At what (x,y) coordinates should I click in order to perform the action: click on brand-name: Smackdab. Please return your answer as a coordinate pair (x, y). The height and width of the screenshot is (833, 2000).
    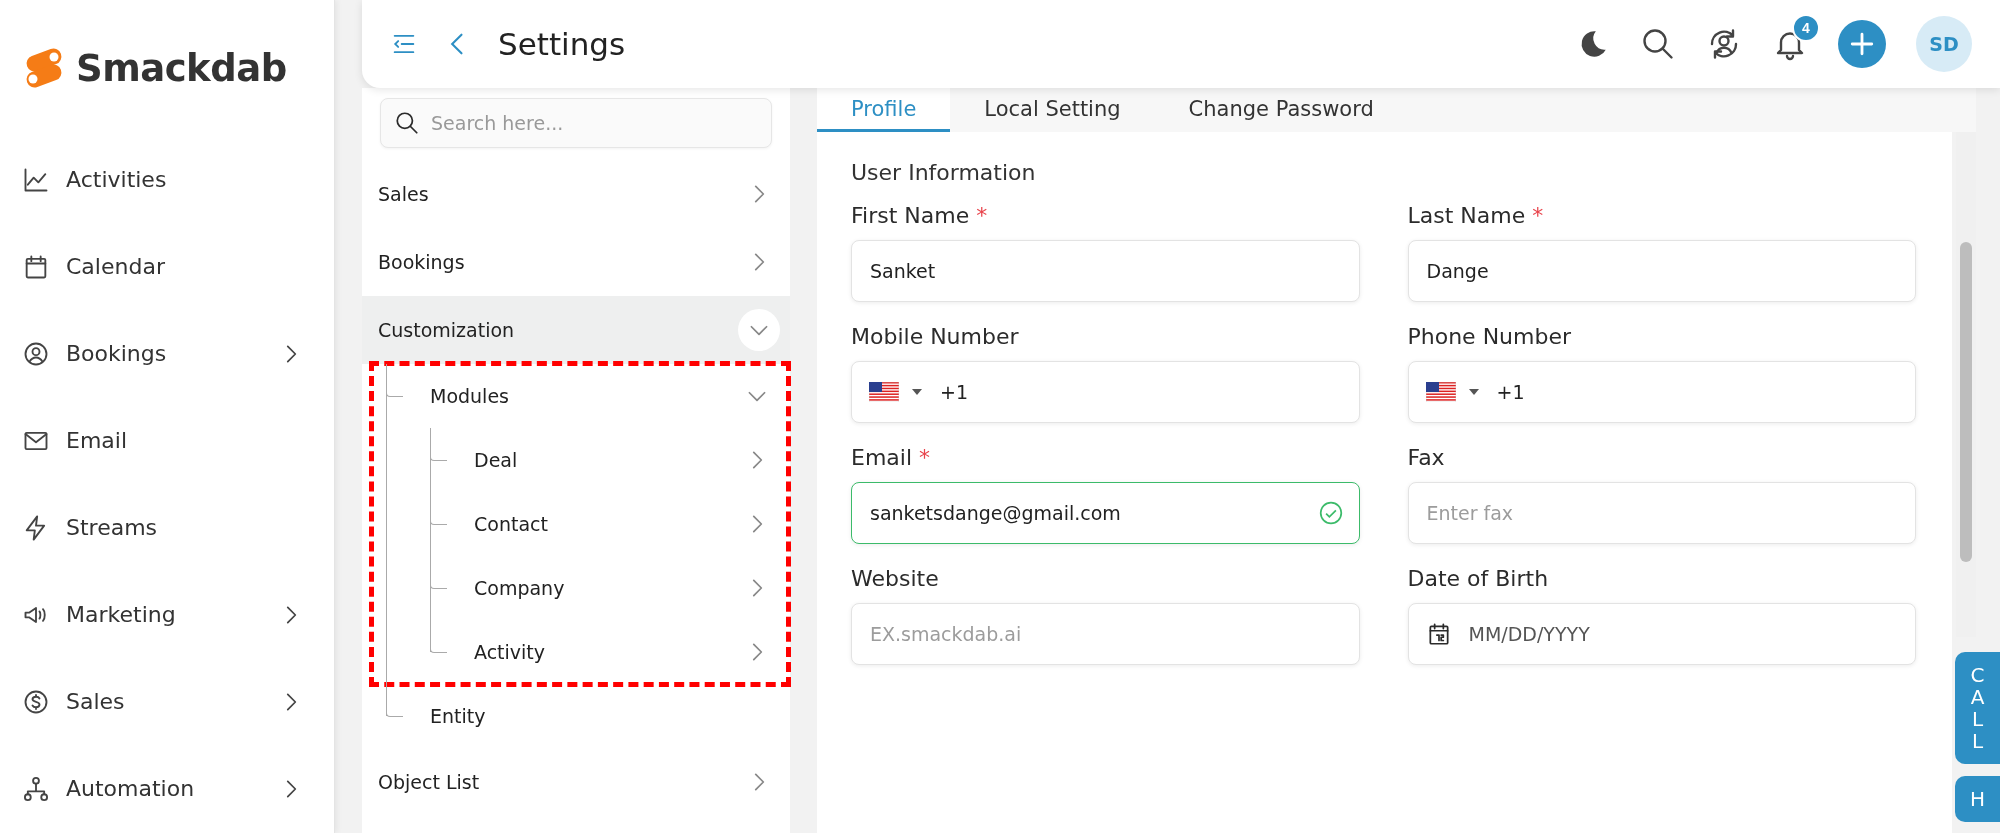
    Looking at the image, I should click on (181, 68).